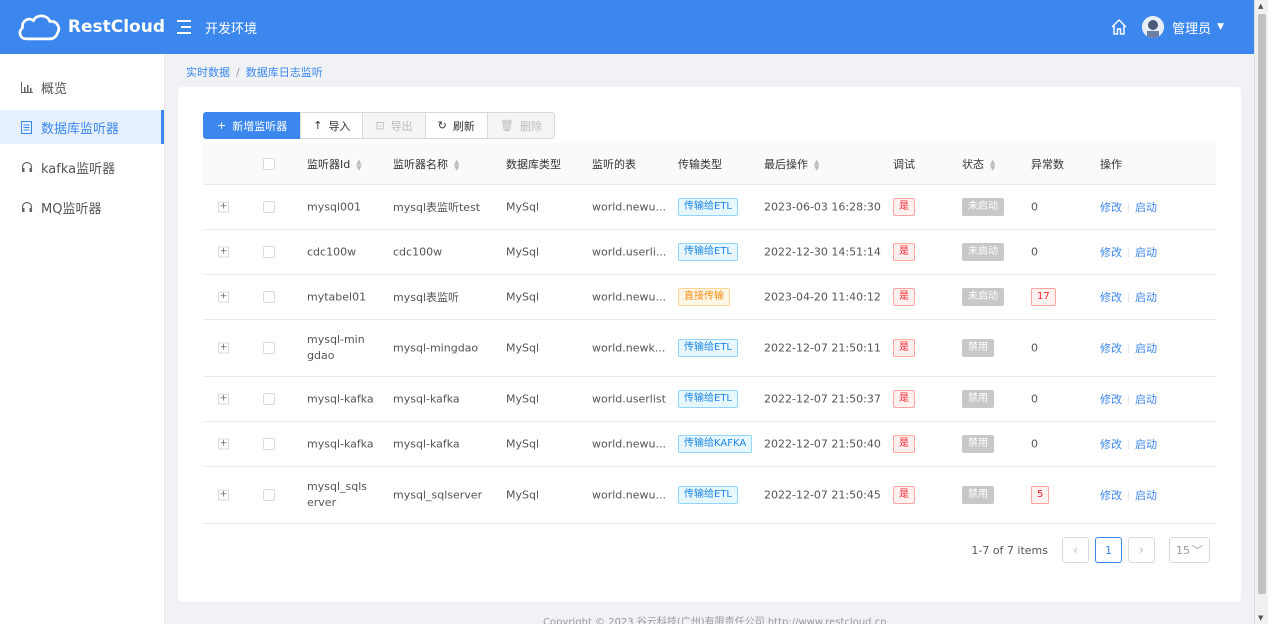  What do you see at coordinates (1260, 6) in the screenshot?
I see `scroll-up-icon: ▲` at bounding box center [1260, 6].